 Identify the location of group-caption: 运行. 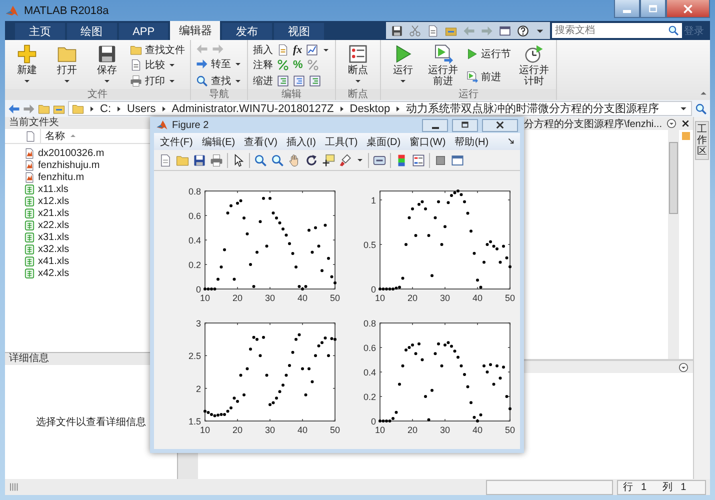
(468, 94).